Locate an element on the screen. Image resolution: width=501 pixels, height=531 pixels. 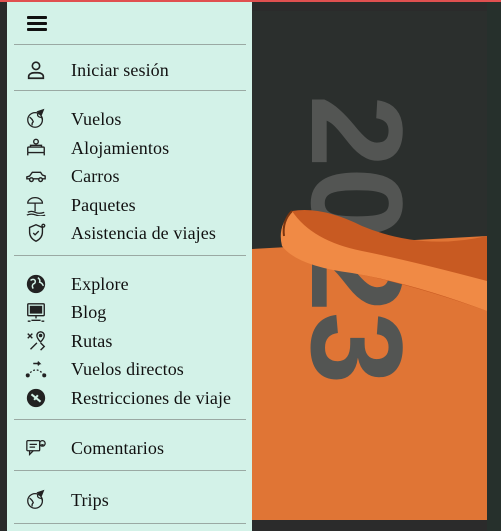
beach-umbrella-icon is located at coordinates (36, 205).